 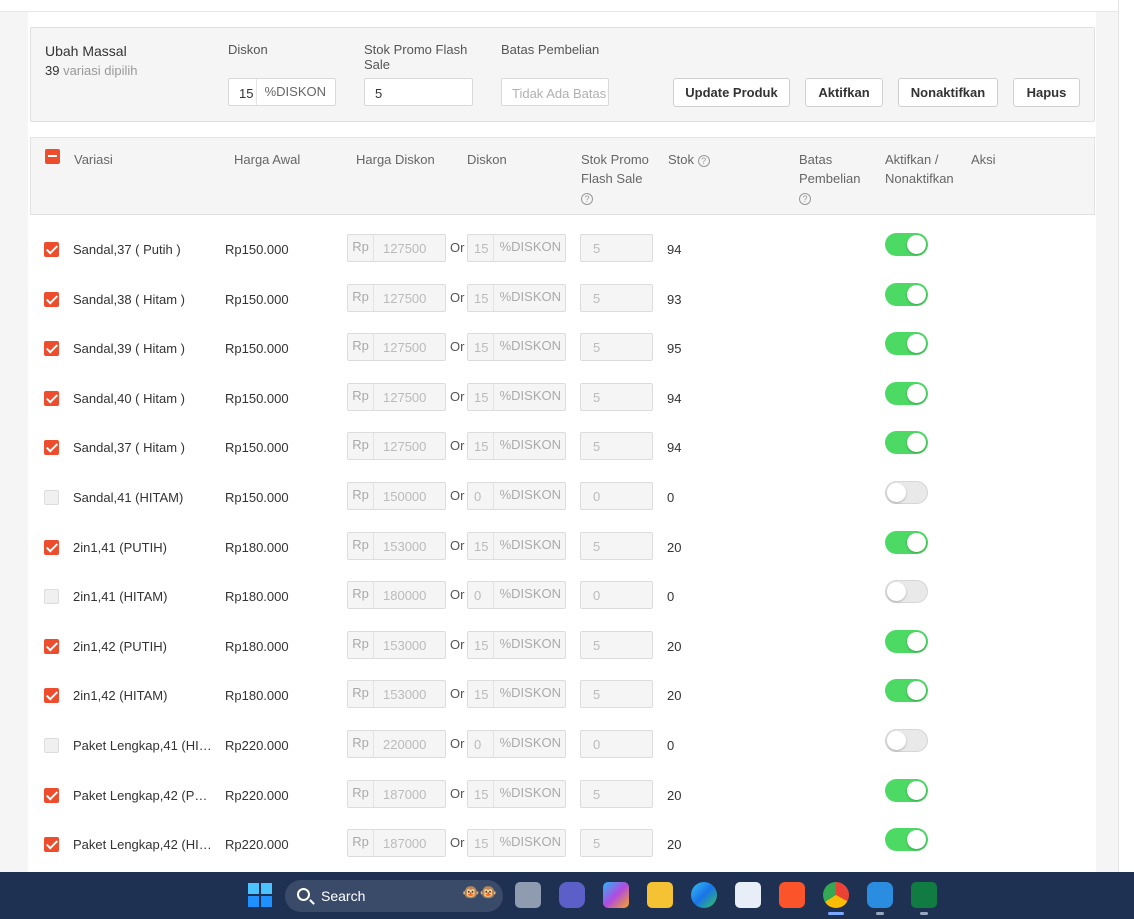 I want to click on copilot-icon, so click(x=616, y=895).